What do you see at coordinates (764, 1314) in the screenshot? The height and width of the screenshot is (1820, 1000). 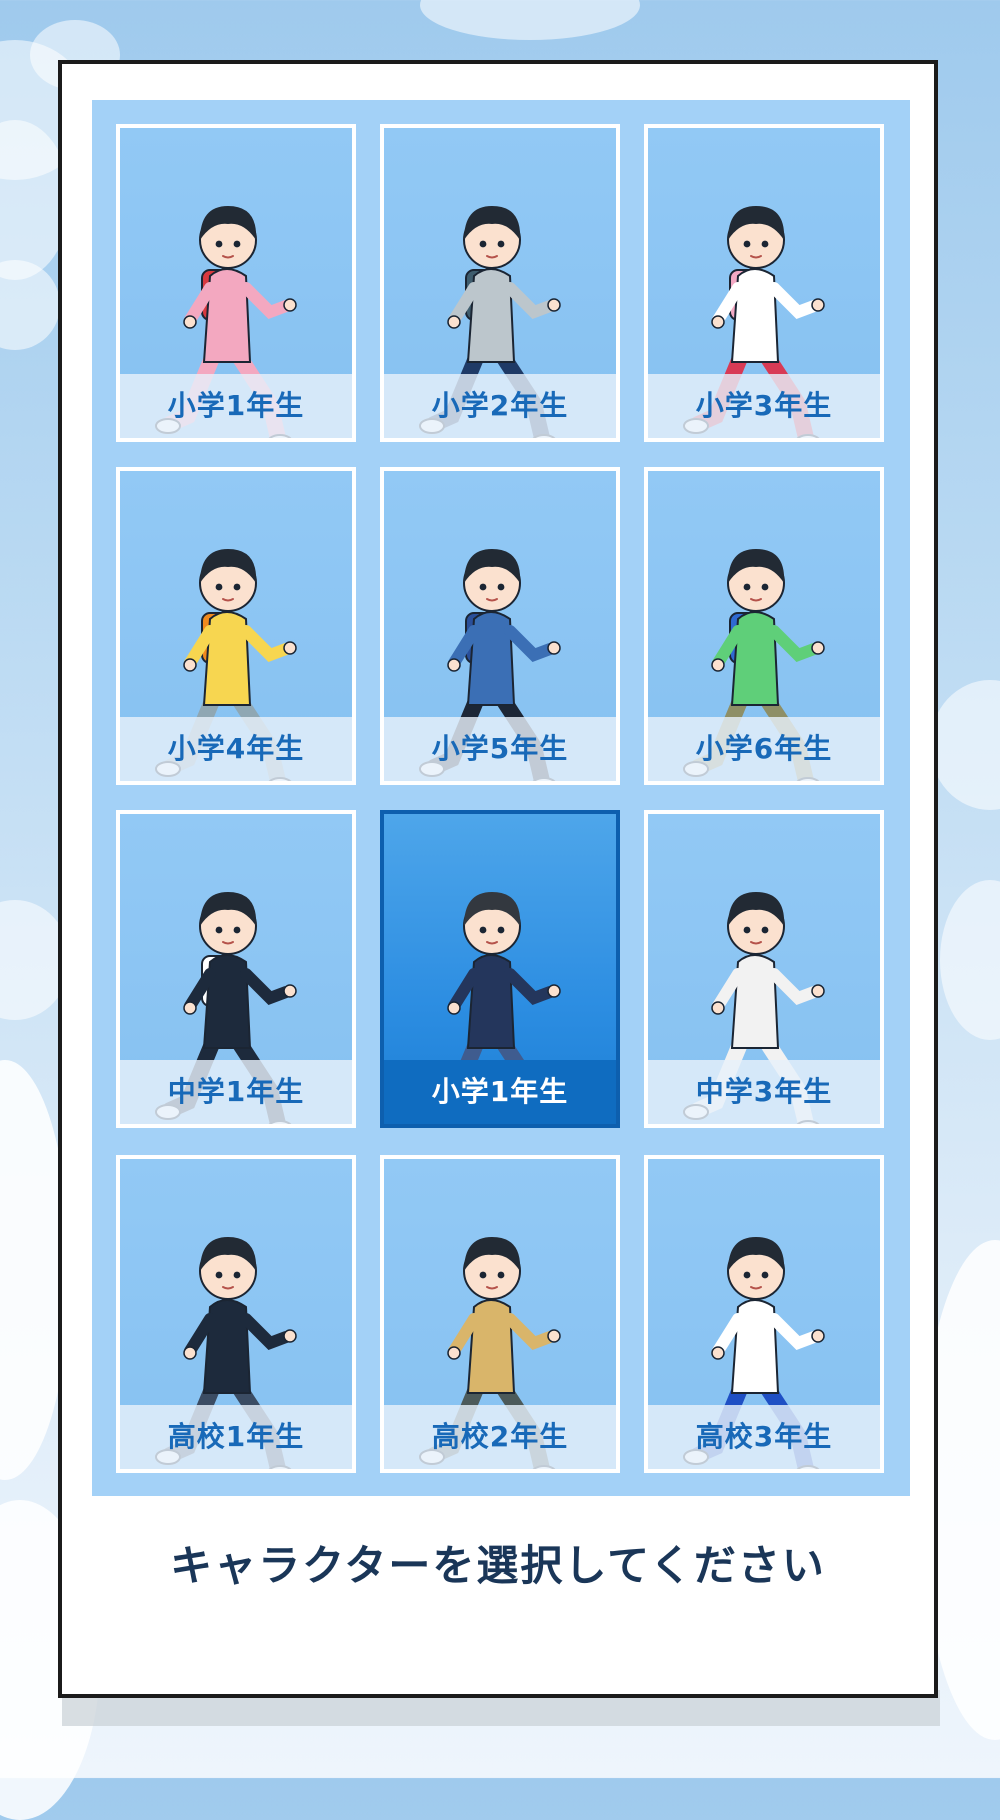 I see `character-card: 高校3年生` at bounding box center [764, 1314].